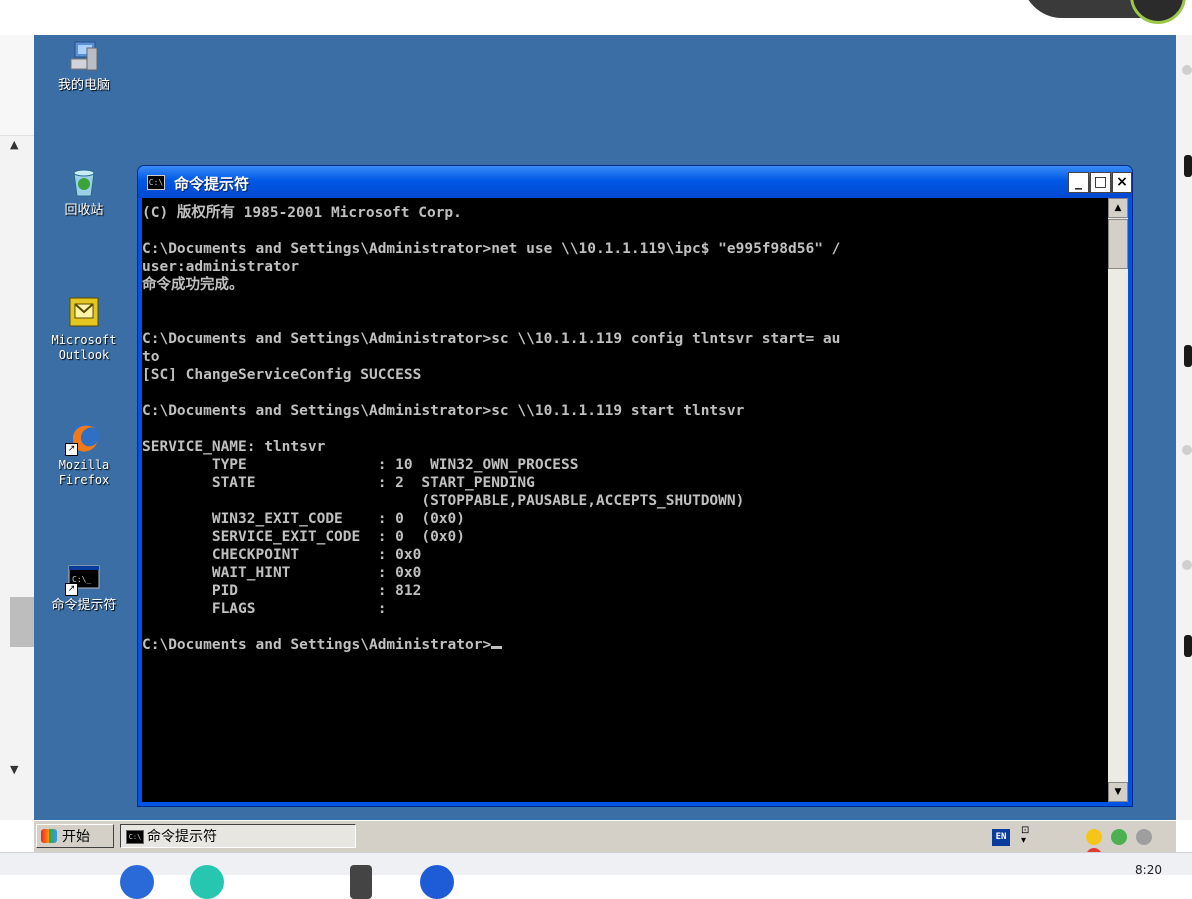  Describe the element at coordinates (84, 312) in the screenshot. I see `outlook-icon` at that location.